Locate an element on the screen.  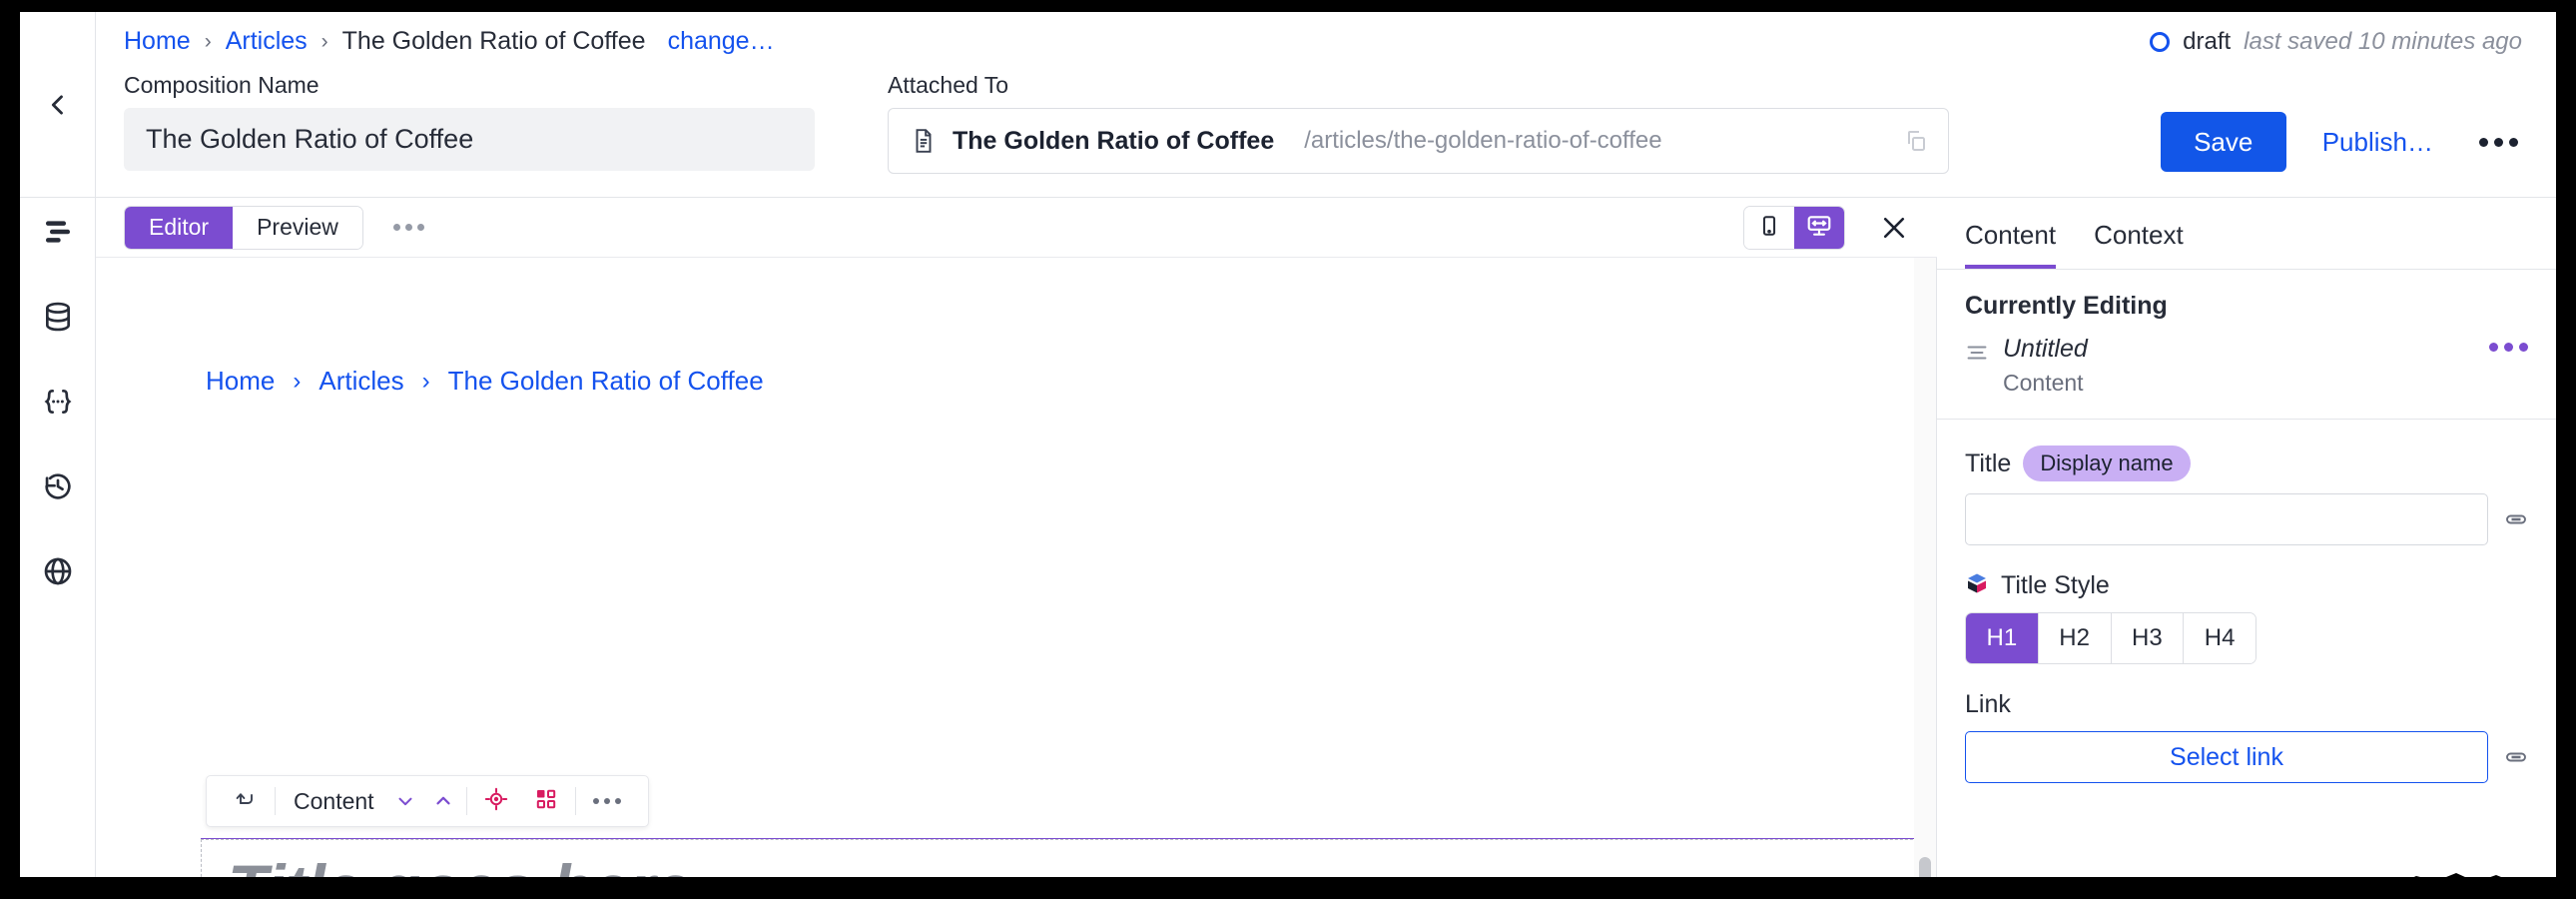
sidebar-item-parameters is located at coordinates (58, 404).